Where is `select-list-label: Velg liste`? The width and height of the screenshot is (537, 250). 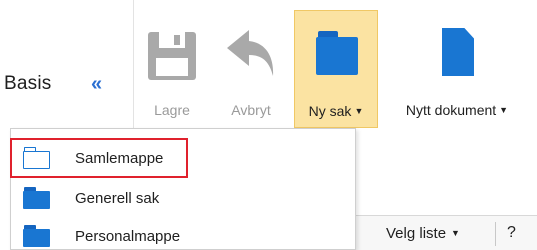
select-list-label: Velg liste is located at coordinates (416, 233).